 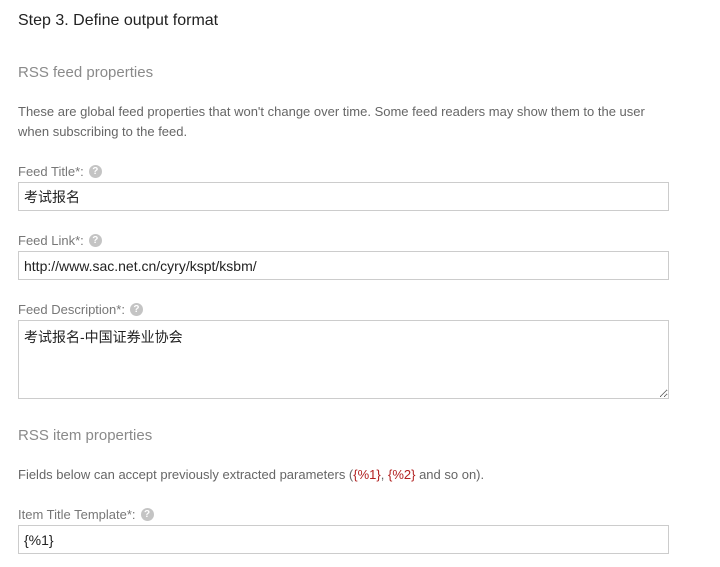 What do you see at coordinates (71, 309) in the screenshot?
I see `feed-description-label-text: Feed Description*:` at bounding box center [71, 309].